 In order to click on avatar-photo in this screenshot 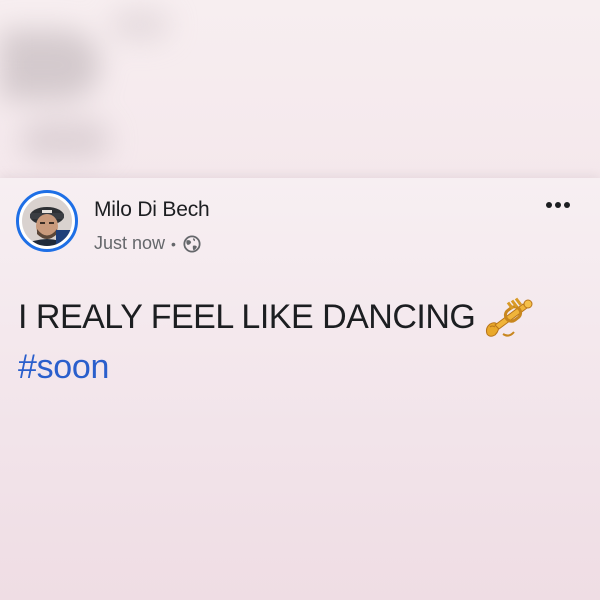, I will do `click(47, 221)`.